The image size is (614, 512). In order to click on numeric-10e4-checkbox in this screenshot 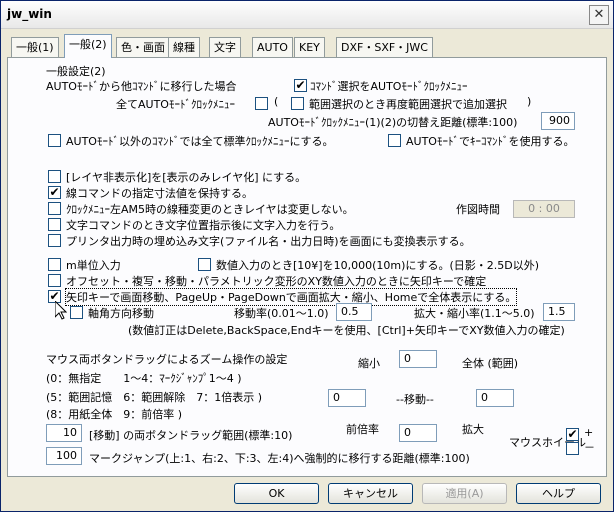, I will do `click(204, 264)`.